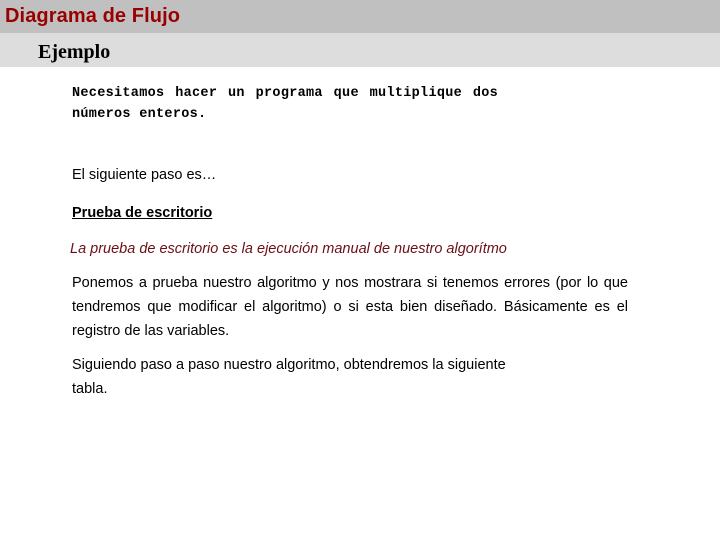  Describe the element at coordinates (142, 213) in the screenshot. I see `section-heading-prueba-de-escritorio: Prueba de escritorio` at that location.